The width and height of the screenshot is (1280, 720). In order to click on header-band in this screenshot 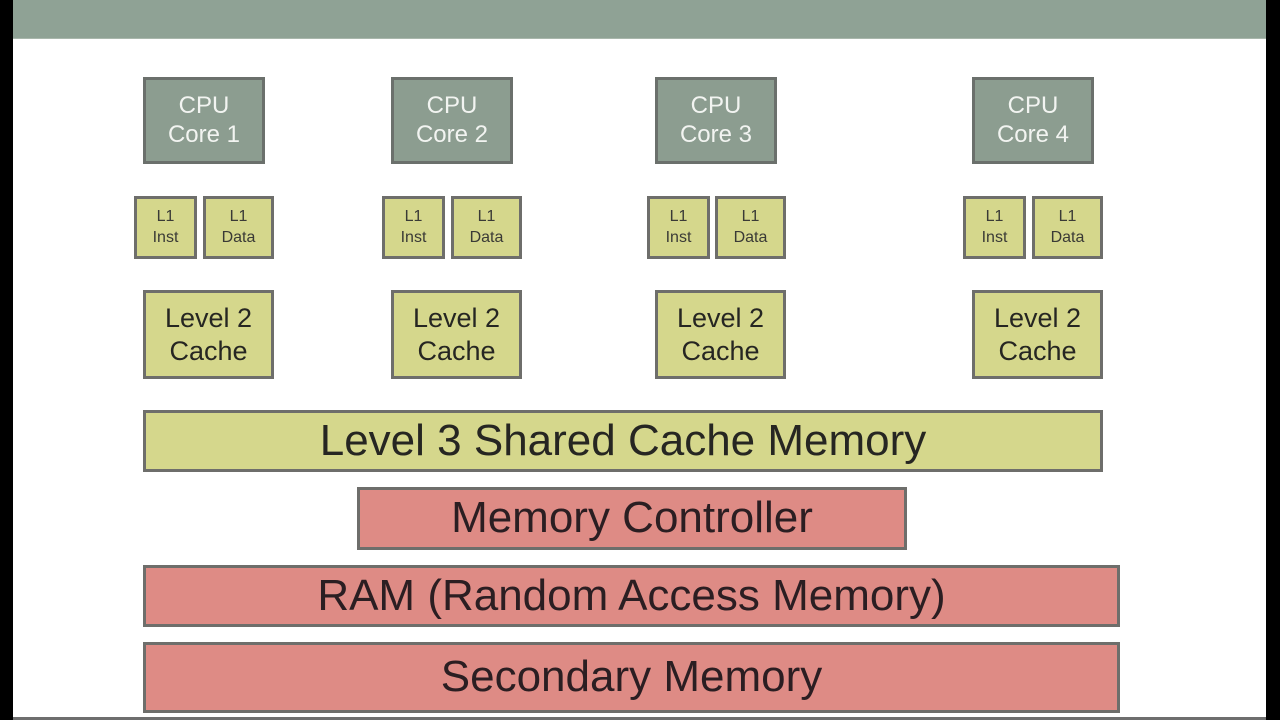, I will do `click(639, 19)`.